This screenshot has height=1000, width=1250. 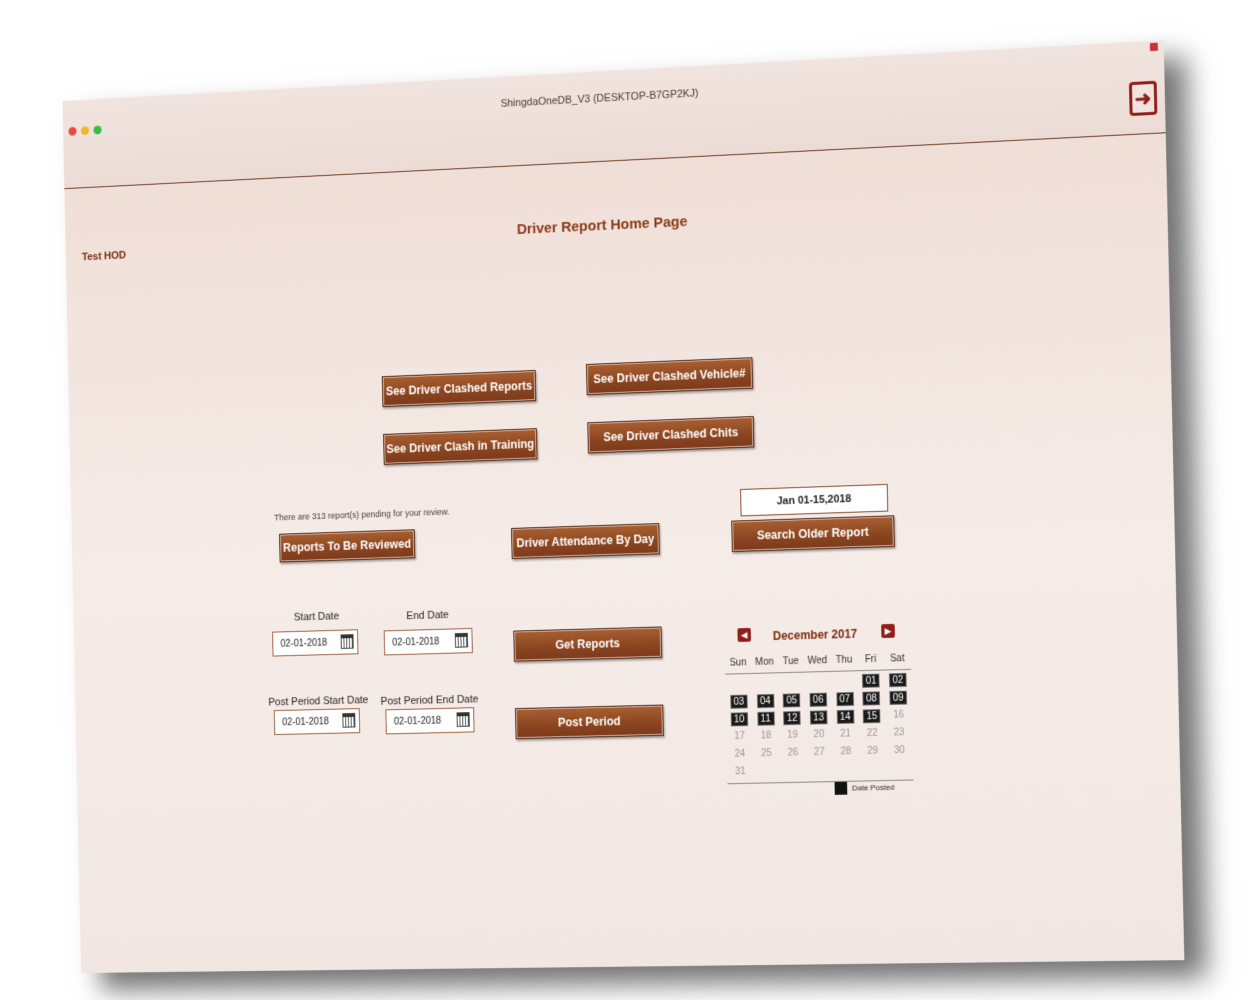 What do you see at coordinates (844, 660) in the screenshot?
I see `calendar-weekday: Thu` at bounding box center [844, 660].